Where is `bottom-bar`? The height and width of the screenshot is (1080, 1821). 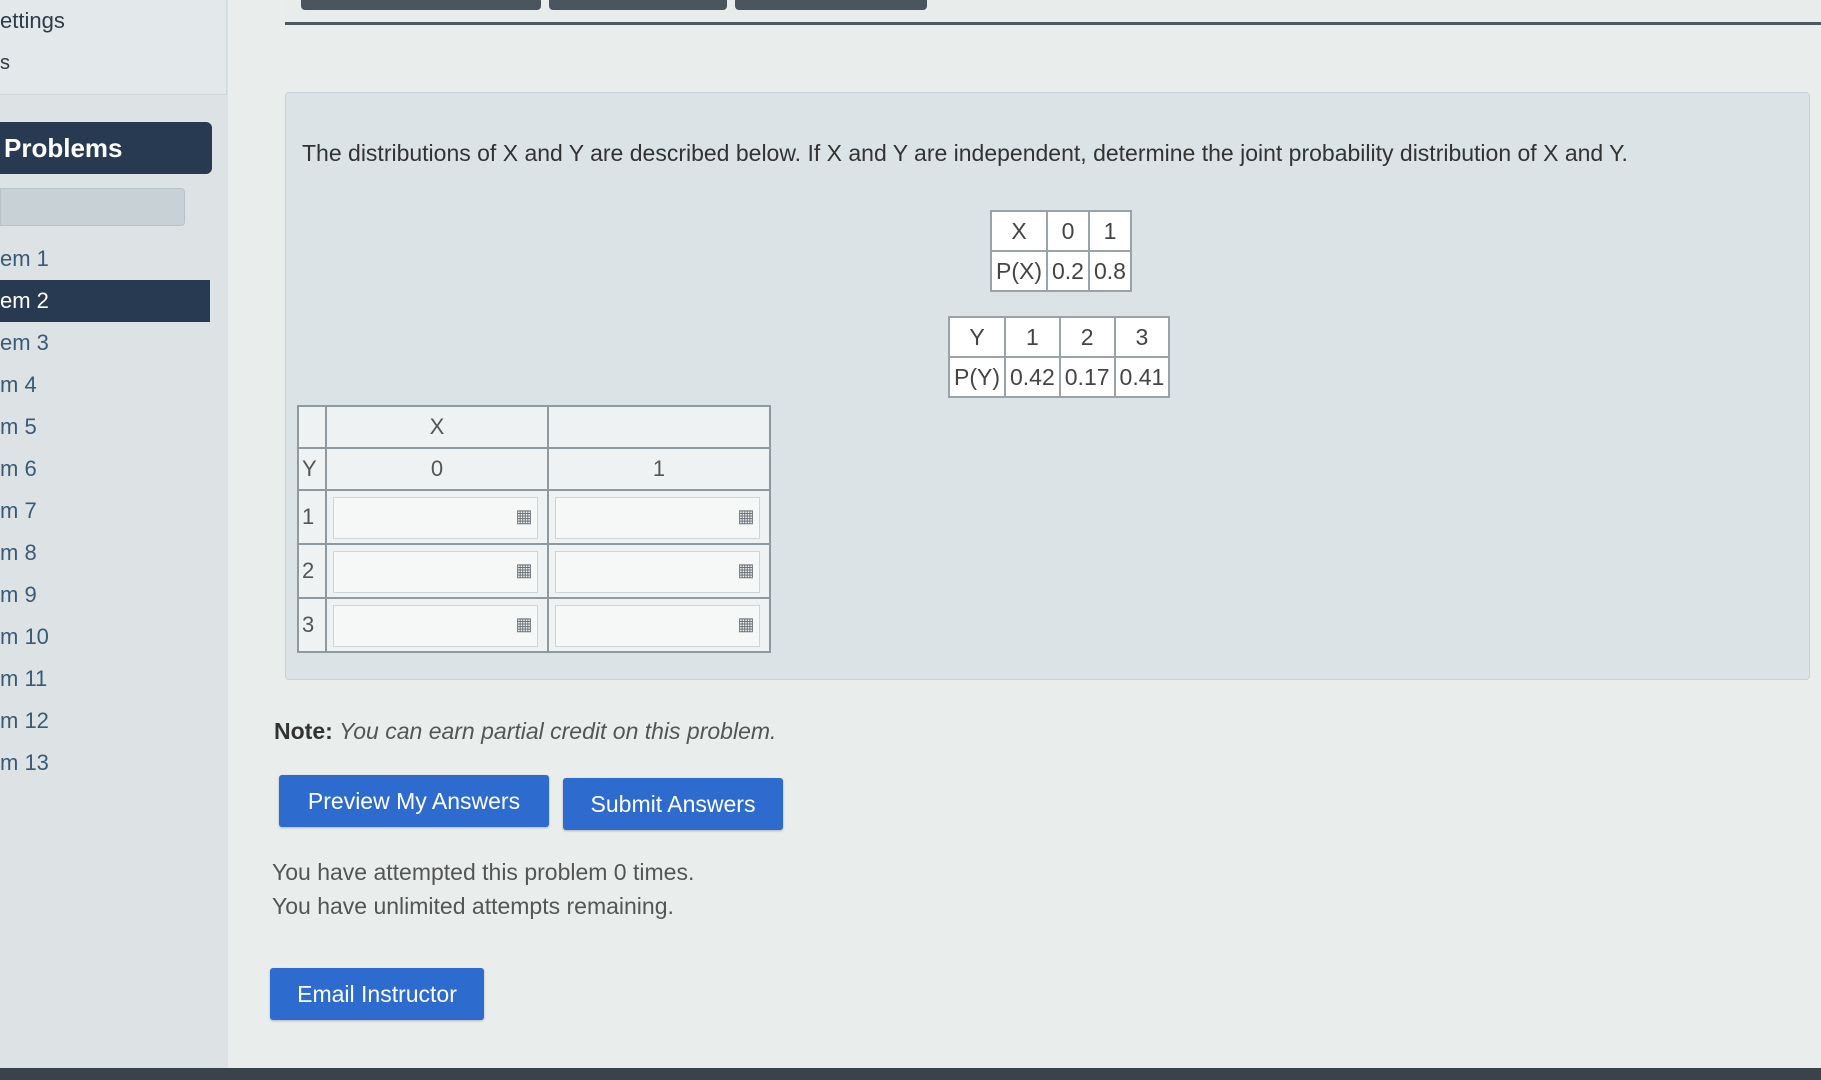 bottom-bar is located at coordinates (910, 1074).